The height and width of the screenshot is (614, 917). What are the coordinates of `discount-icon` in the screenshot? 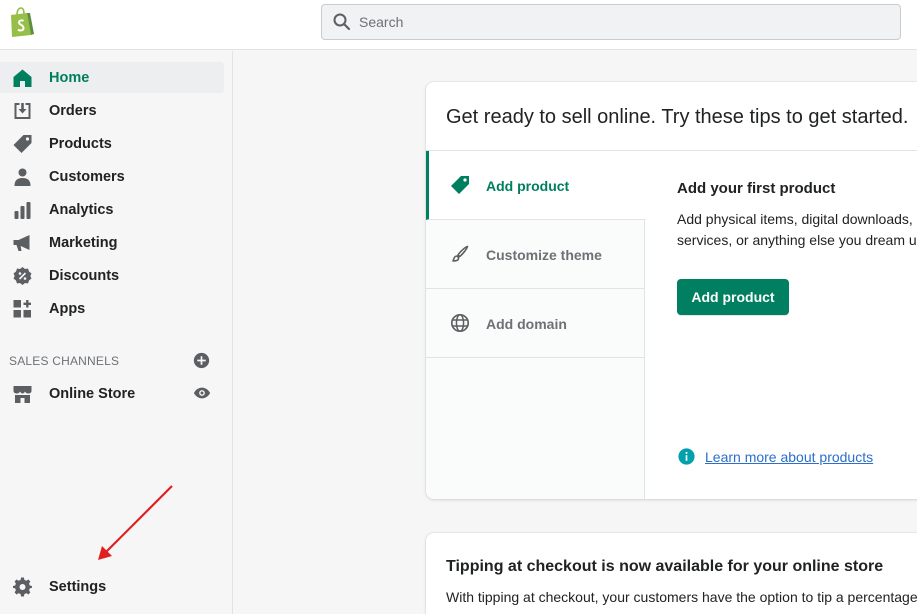 It's located at (22, 276).